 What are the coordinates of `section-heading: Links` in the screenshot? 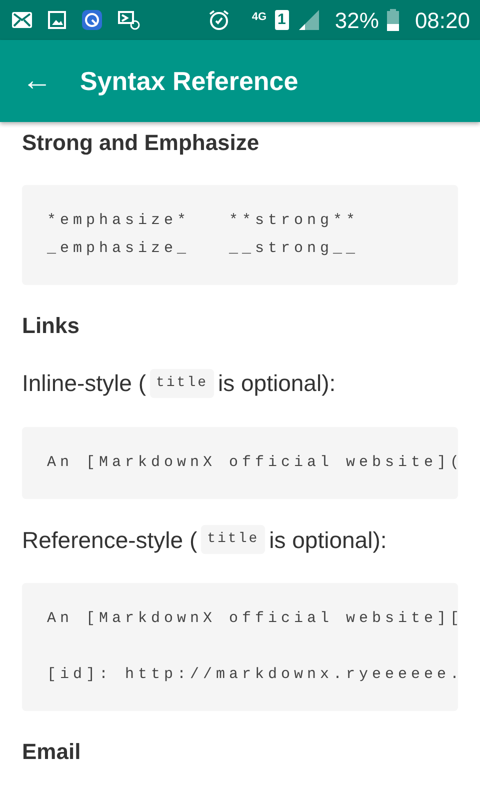 It's located at (51, 326).